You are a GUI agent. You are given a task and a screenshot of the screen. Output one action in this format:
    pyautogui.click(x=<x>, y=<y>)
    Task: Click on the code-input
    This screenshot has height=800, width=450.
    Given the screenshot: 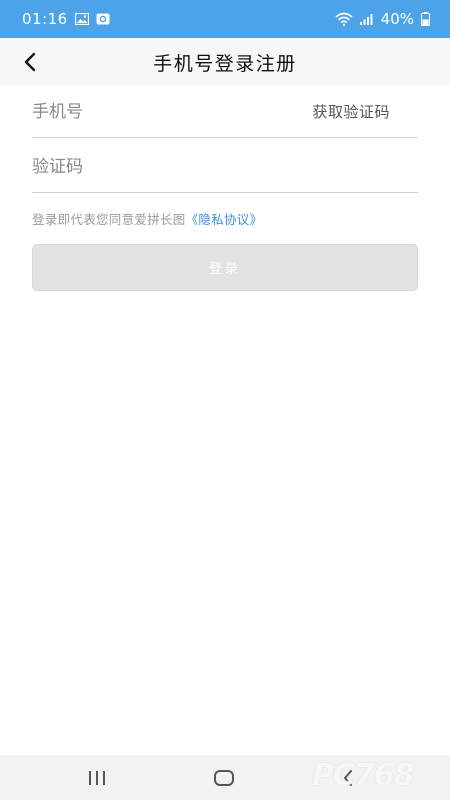 What is the action you would take?
    pyautogui.click(x=152, y=166)
    